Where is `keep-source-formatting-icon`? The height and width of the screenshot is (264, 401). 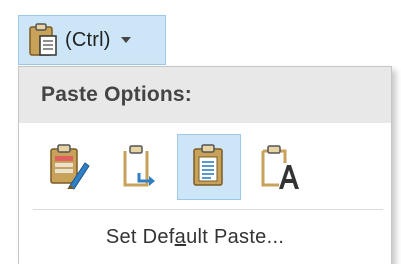 keep-source-formatting-icon is located at coordinates (70, 167).